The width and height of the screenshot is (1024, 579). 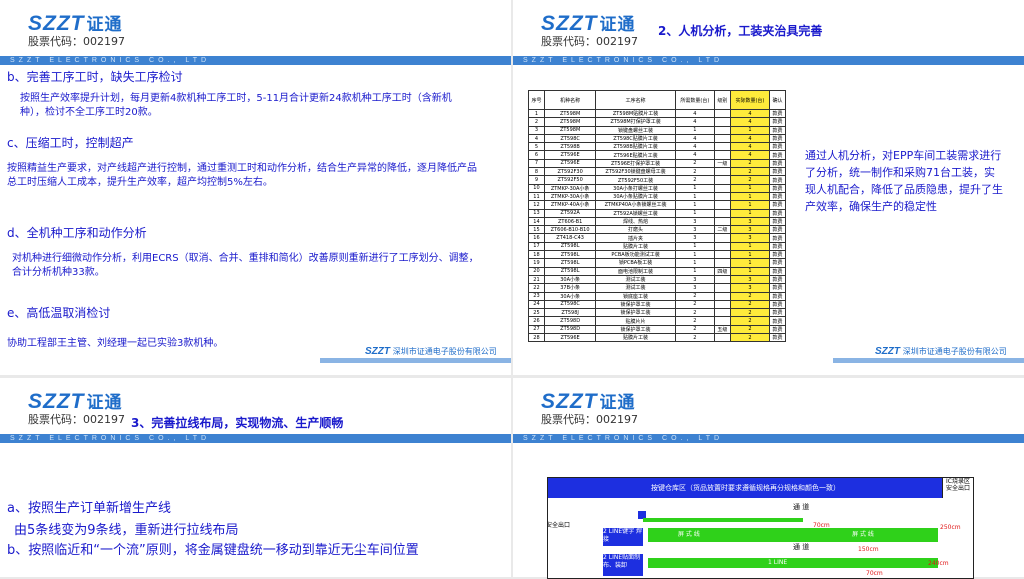 What do you see at coordinates (657, 321) in the screenshot?
I see `table-row: 26 ZT598D 贴膜片片 2 2 款费` at bounding box center [657, 321].